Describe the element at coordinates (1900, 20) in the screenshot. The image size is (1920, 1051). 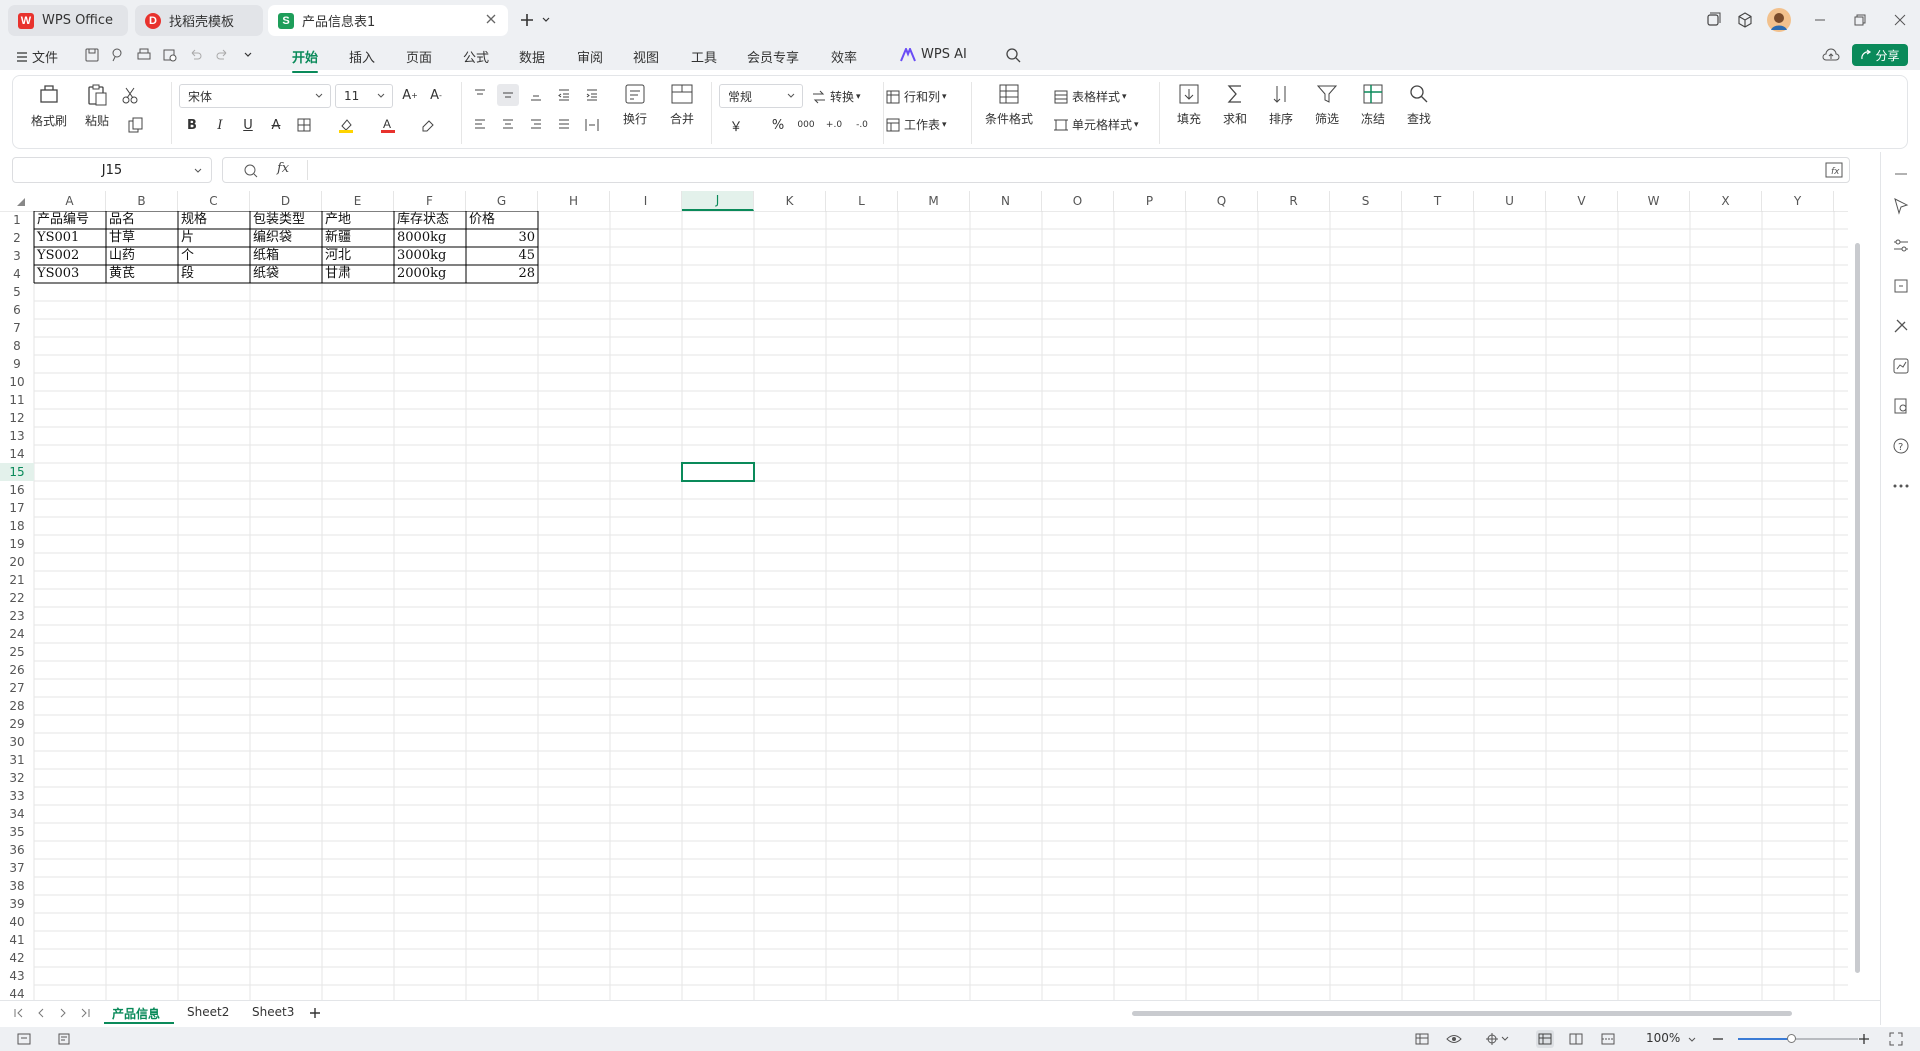
I see `close-window-icon` at that location.